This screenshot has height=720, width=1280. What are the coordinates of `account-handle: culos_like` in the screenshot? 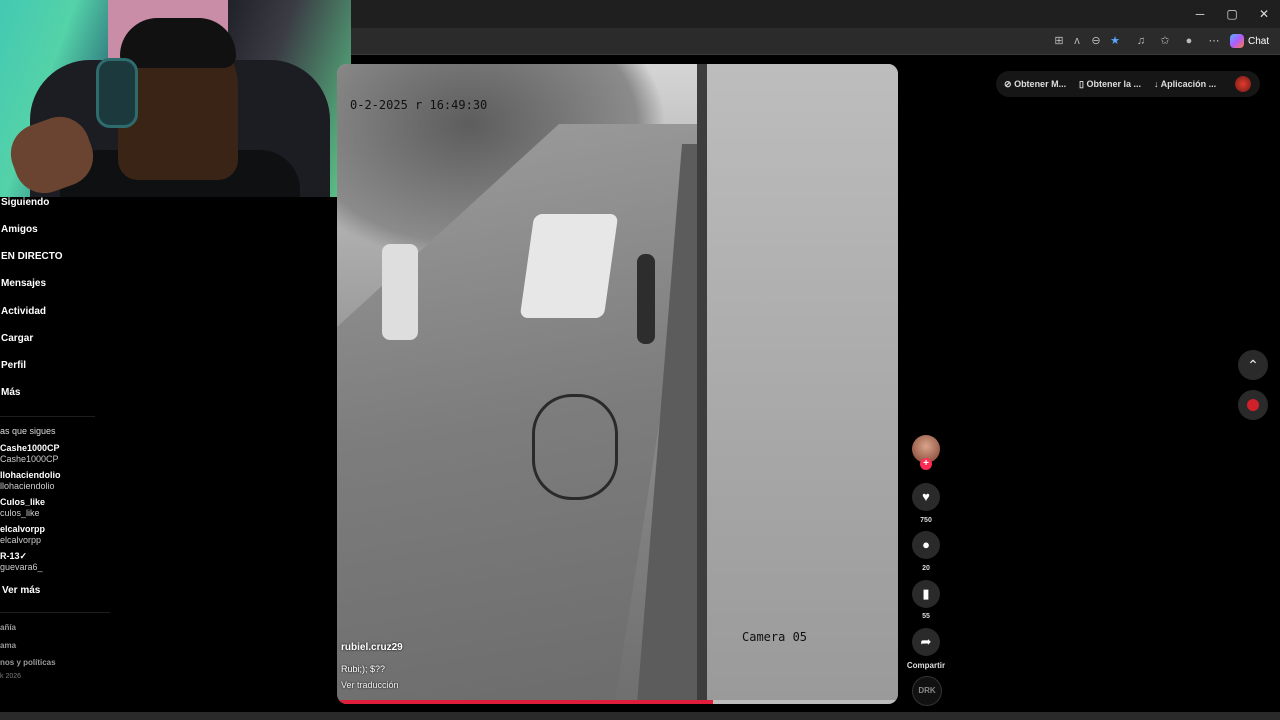 It's located at (20, 513).